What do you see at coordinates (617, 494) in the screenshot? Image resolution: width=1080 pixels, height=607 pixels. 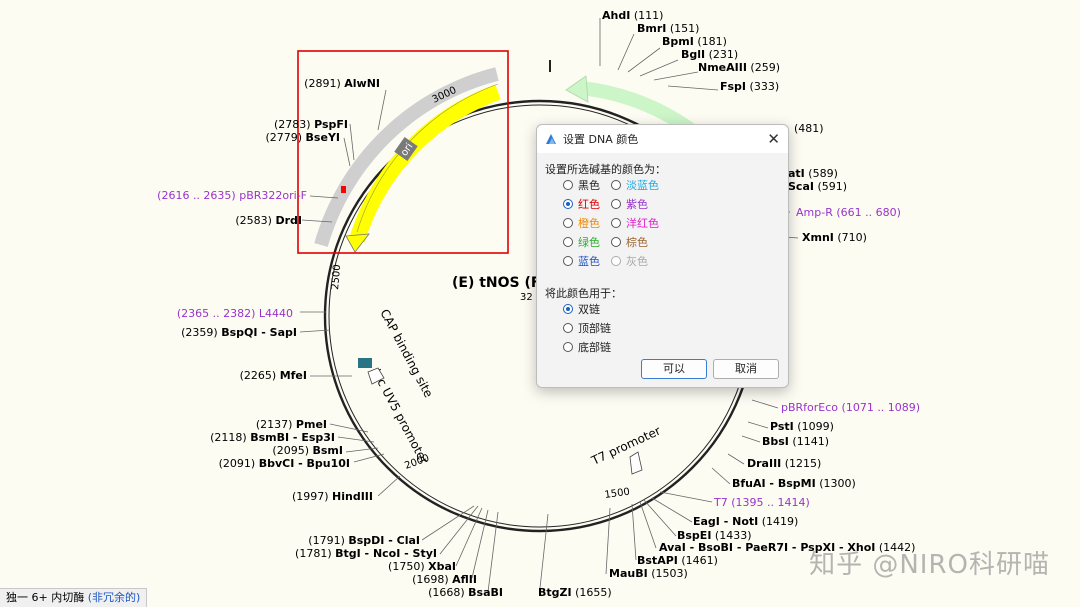 I see `ruler-1500: 1500` at bounding box center [617, 494].